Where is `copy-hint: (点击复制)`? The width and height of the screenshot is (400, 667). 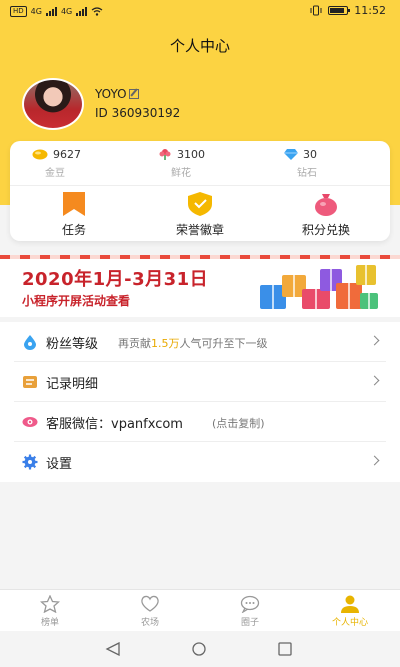 copy-hint: (点击复制) is located at coordinates (238, 423).